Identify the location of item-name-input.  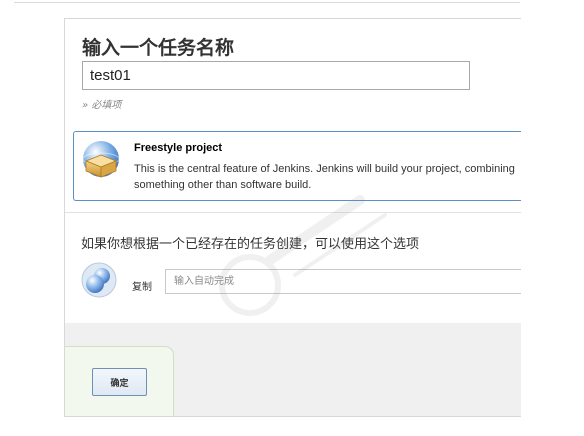
(276, 75).